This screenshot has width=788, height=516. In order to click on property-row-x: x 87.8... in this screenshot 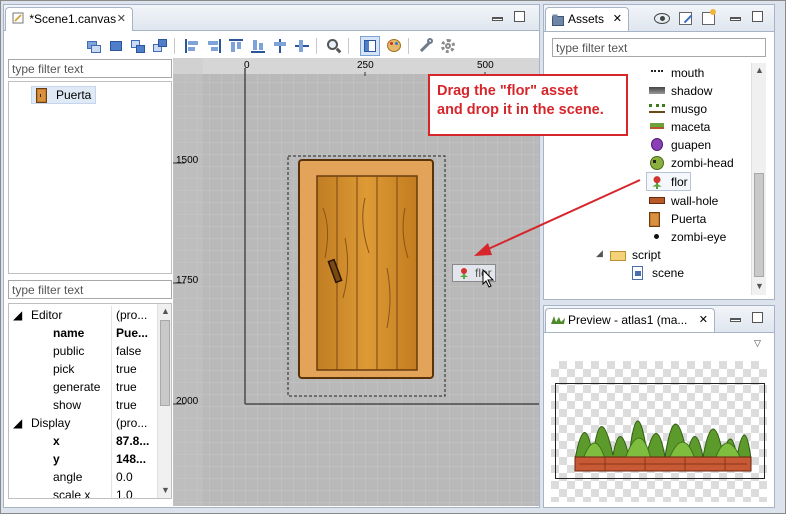, I will do `click(83, 441)`.